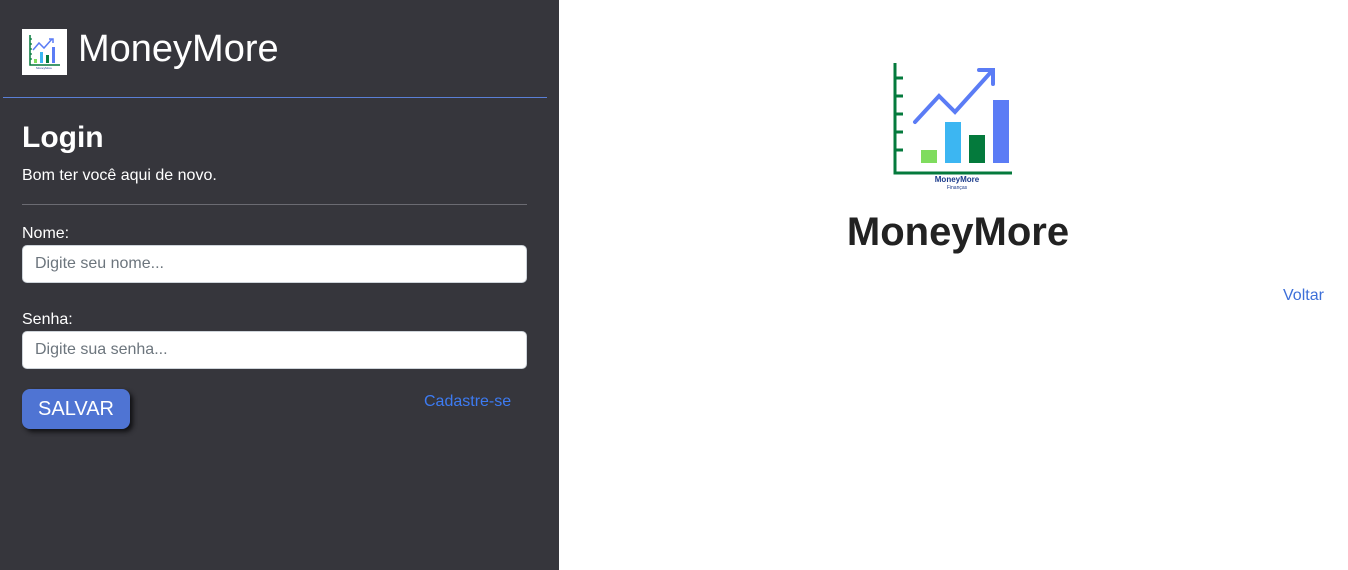 The image size is (1348, 570). Describe the element at coordinates (47, 319) in the screenshot. I see `password-label: Senha:` at that location.